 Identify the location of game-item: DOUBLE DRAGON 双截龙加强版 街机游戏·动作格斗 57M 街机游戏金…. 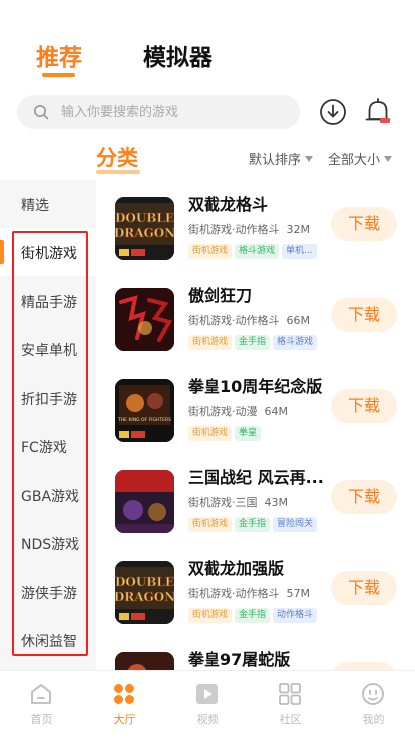
(255, 589).